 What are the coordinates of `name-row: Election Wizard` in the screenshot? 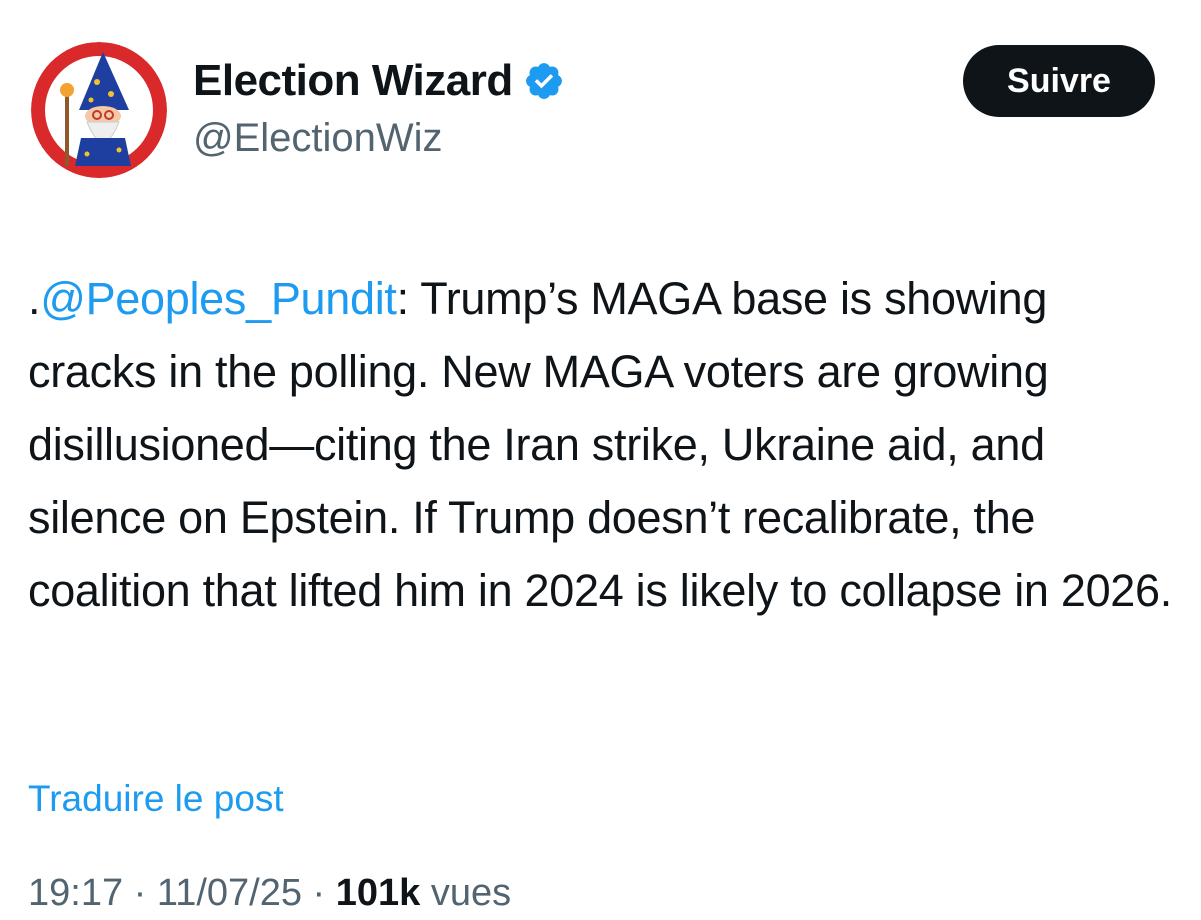 It's located at (379, 81).